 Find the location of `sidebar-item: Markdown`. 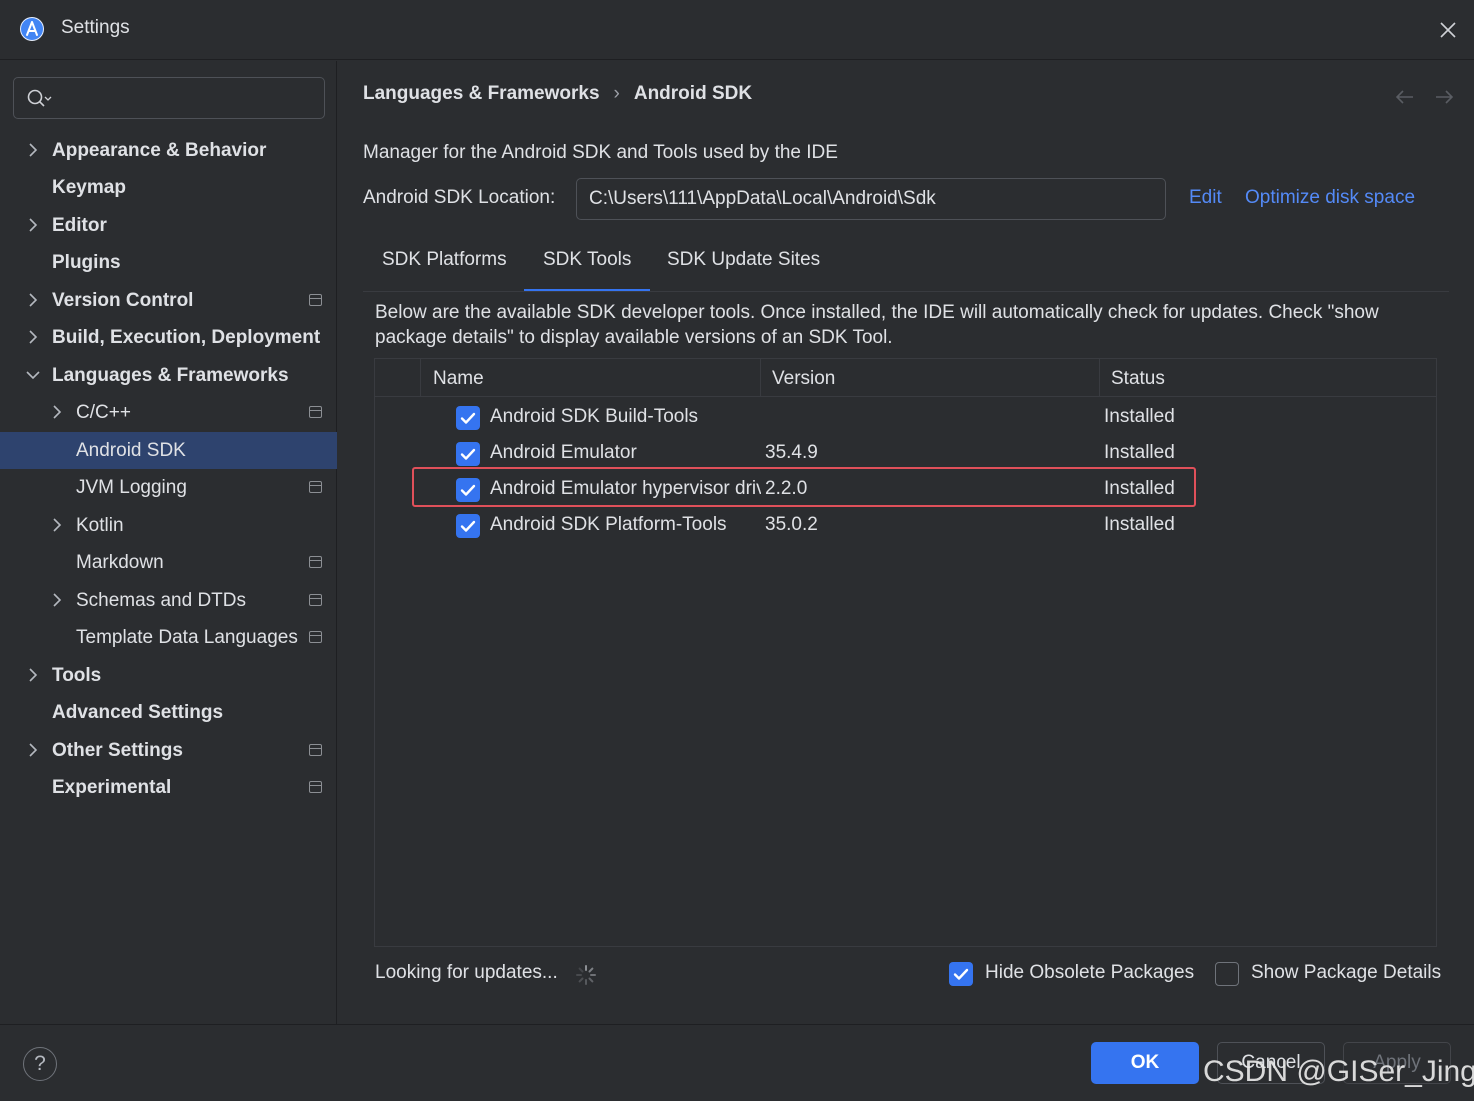

sidebar-item: Markdown is located at coordinates (168, 562).